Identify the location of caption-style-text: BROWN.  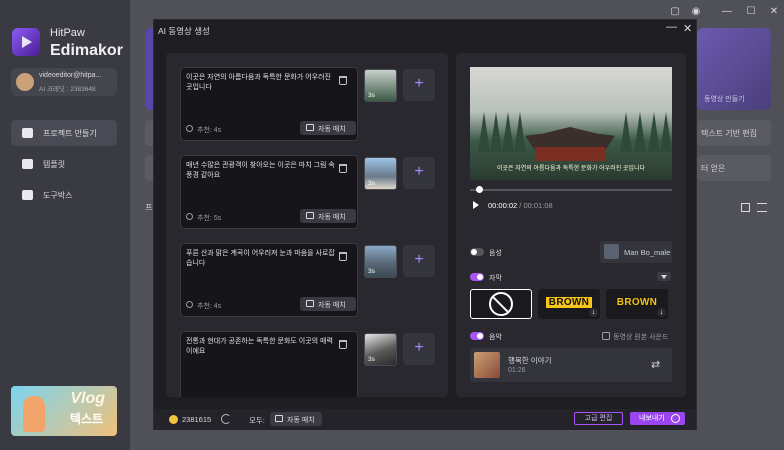
(569, 302).